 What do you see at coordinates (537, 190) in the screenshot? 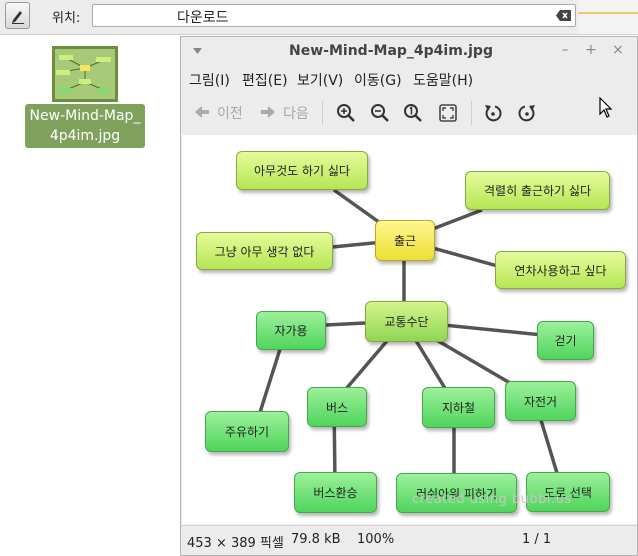
I see `node-strong: 격렬히 출근하기 싫다` at bounding box center [537, 190].